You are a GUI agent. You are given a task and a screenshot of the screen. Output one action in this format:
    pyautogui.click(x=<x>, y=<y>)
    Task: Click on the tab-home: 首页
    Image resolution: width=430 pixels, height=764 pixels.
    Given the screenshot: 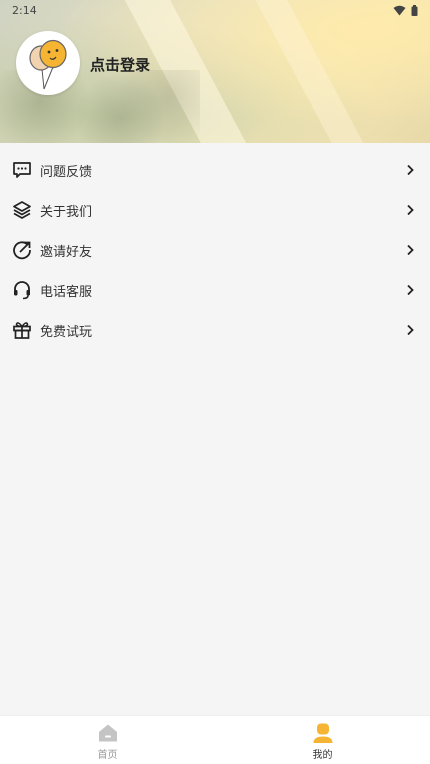 What is the action you would take?
    pyautogui.click(x=107, y=740)
    